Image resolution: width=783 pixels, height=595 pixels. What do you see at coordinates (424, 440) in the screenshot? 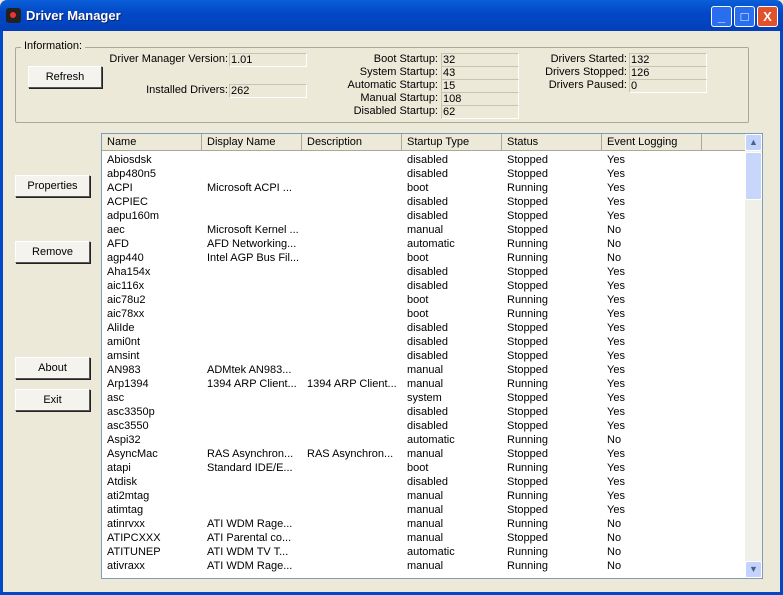
I see `table-row: Aspi32 automatic Running No` at bounding box center [424, 440].